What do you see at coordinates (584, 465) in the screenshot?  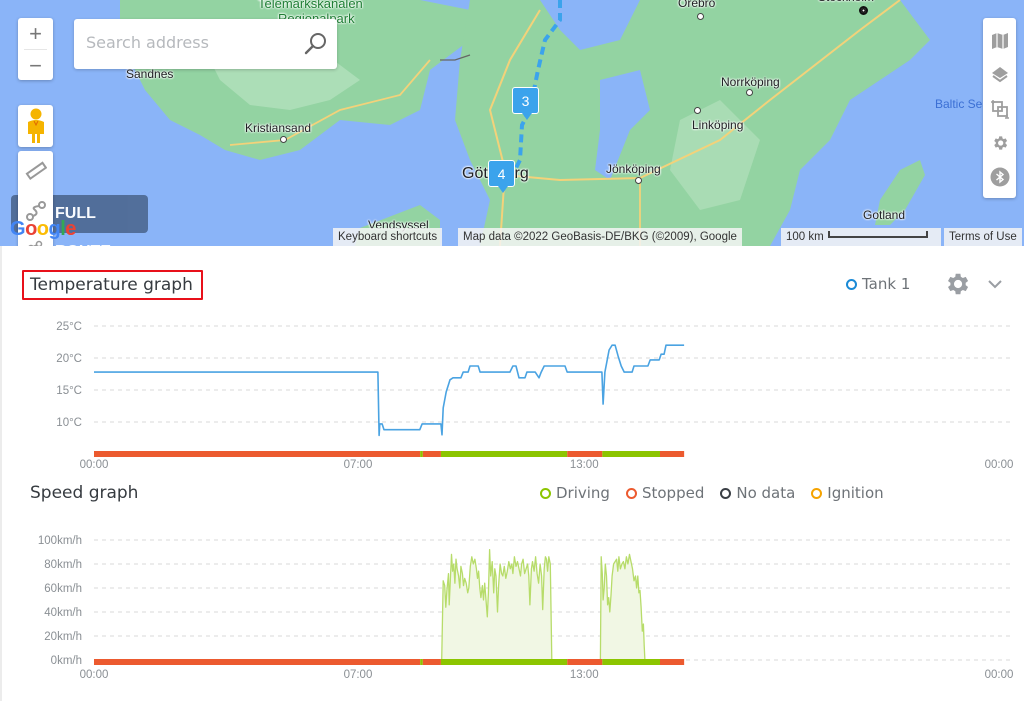 I see `temp-x-tick-label: 13:00` at bounding box center [584, 465].